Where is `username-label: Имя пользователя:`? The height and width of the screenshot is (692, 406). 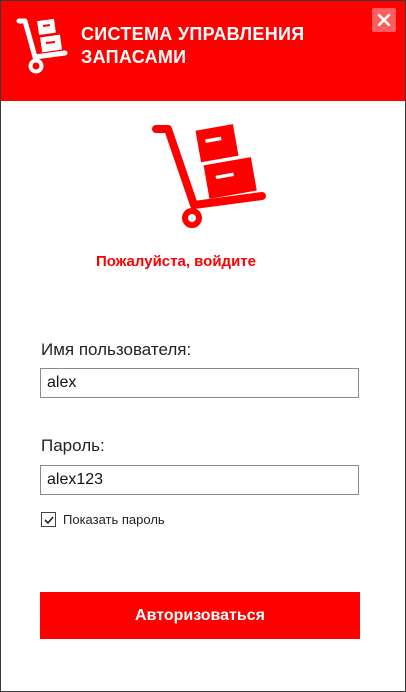 username-label: Имя пользователя: is located at coordinates (116, 349).